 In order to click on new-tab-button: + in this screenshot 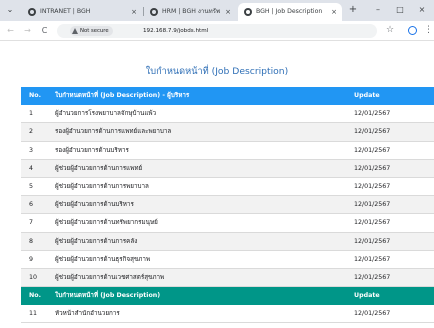, I will do `click(353, 10)`.